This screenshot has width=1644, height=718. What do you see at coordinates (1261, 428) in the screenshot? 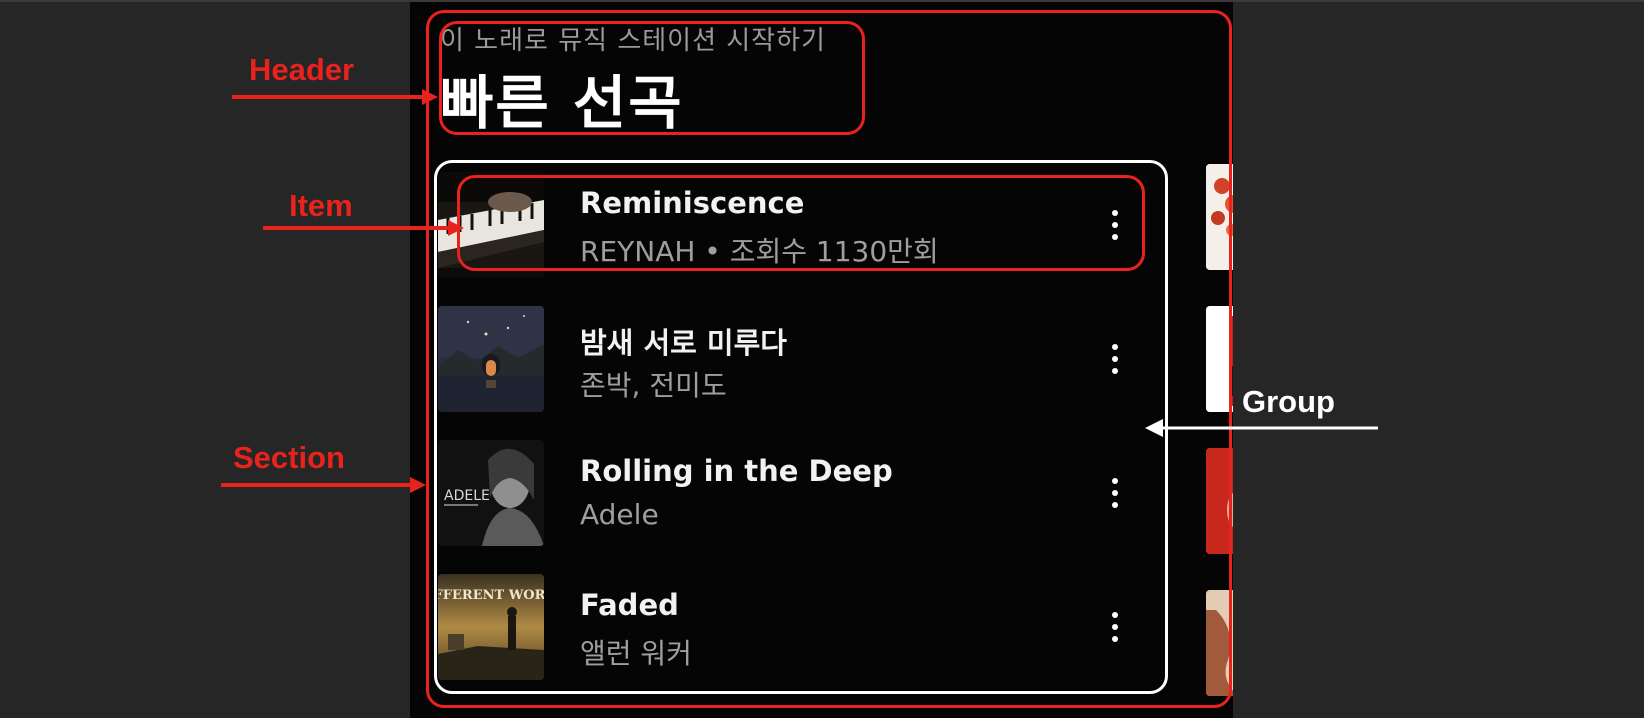
I see `group-arrow-icon` at bounding box center [1261, 428].